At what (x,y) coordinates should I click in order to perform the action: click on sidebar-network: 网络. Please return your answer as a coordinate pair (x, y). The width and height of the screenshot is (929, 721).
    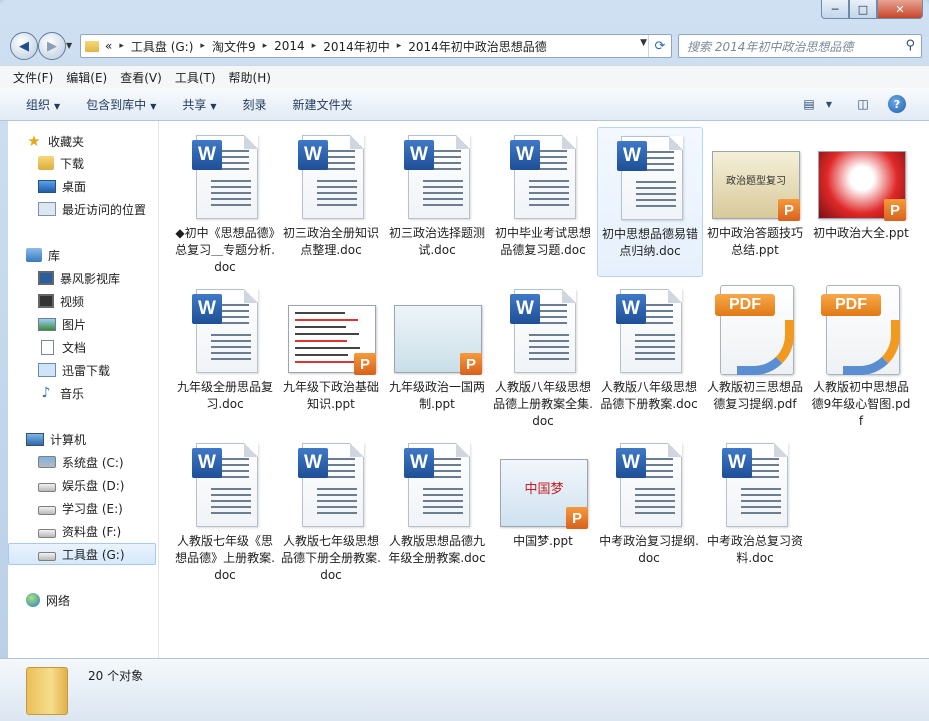
    Looking at the image, I should click on (100, 600).